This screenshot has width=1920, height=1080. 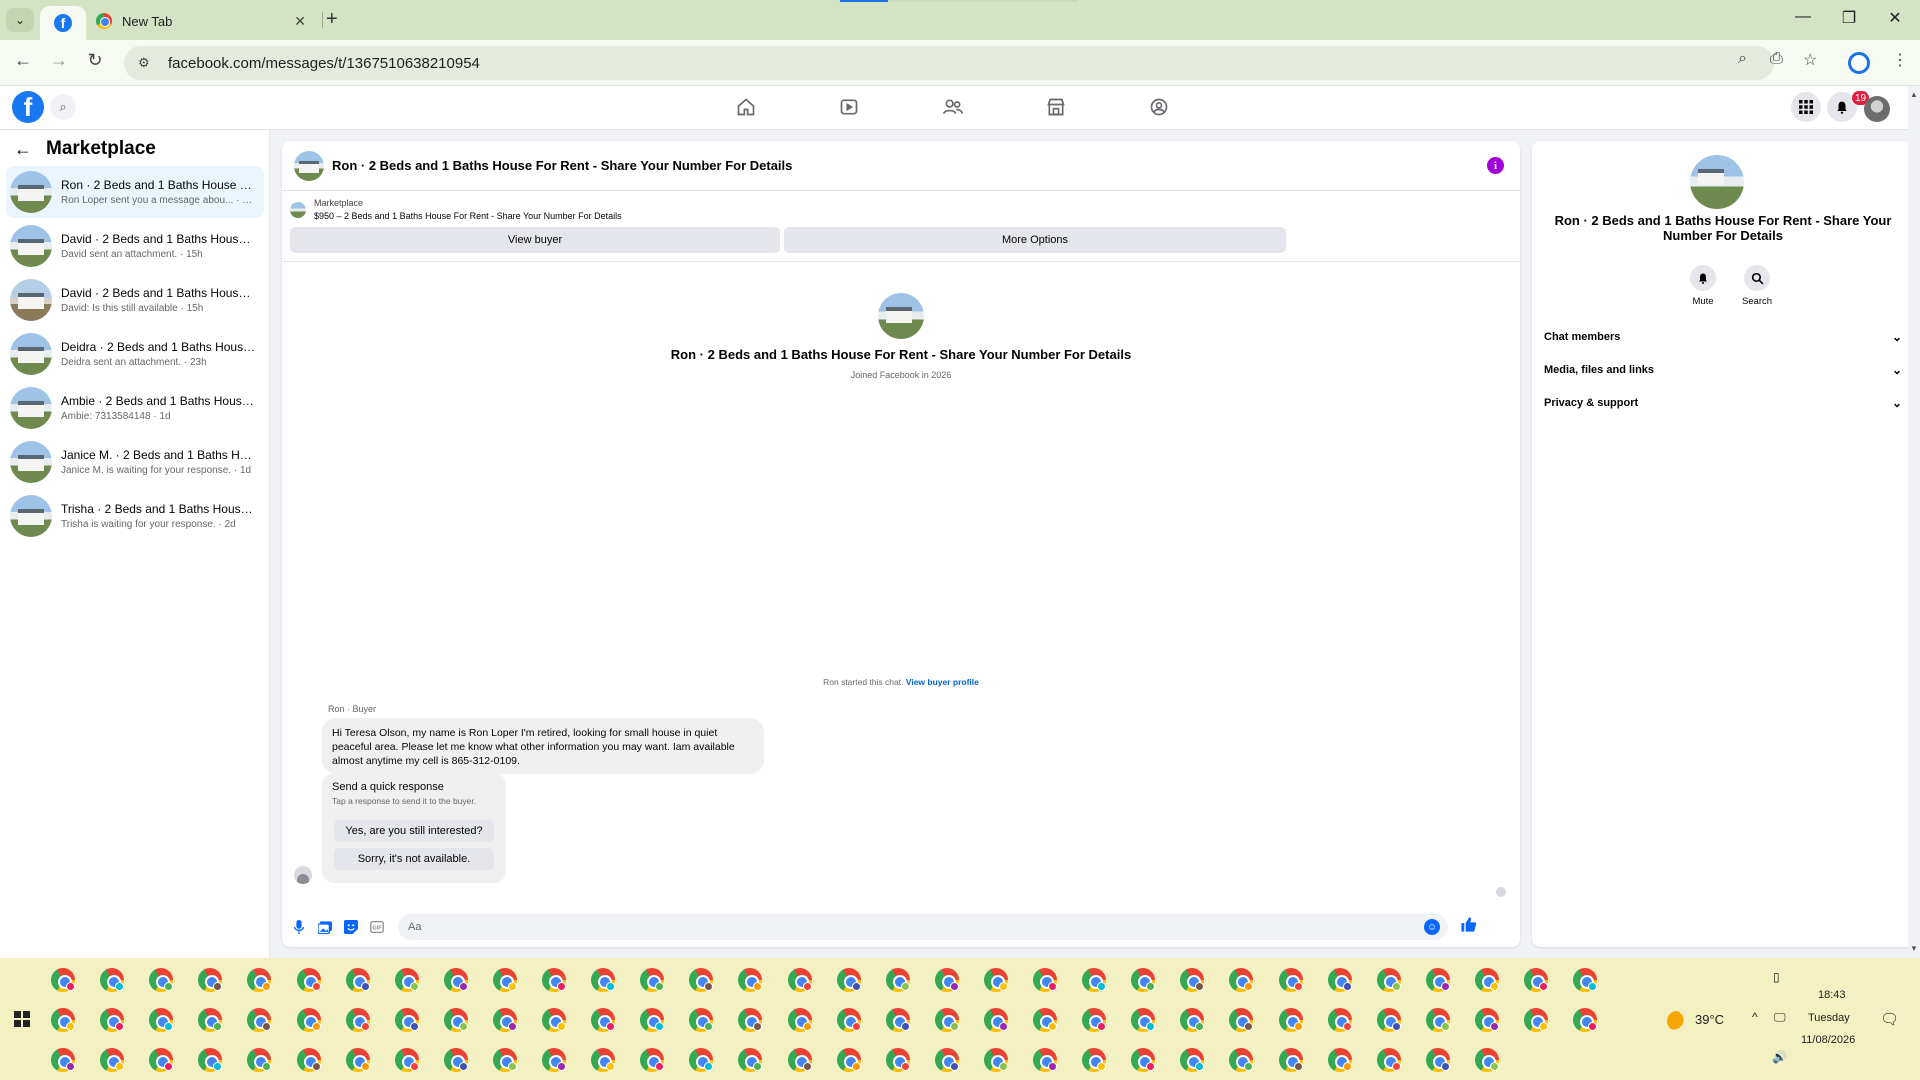 I want to click on volume-icon: 🔊, so click(x=1779, y=1057).